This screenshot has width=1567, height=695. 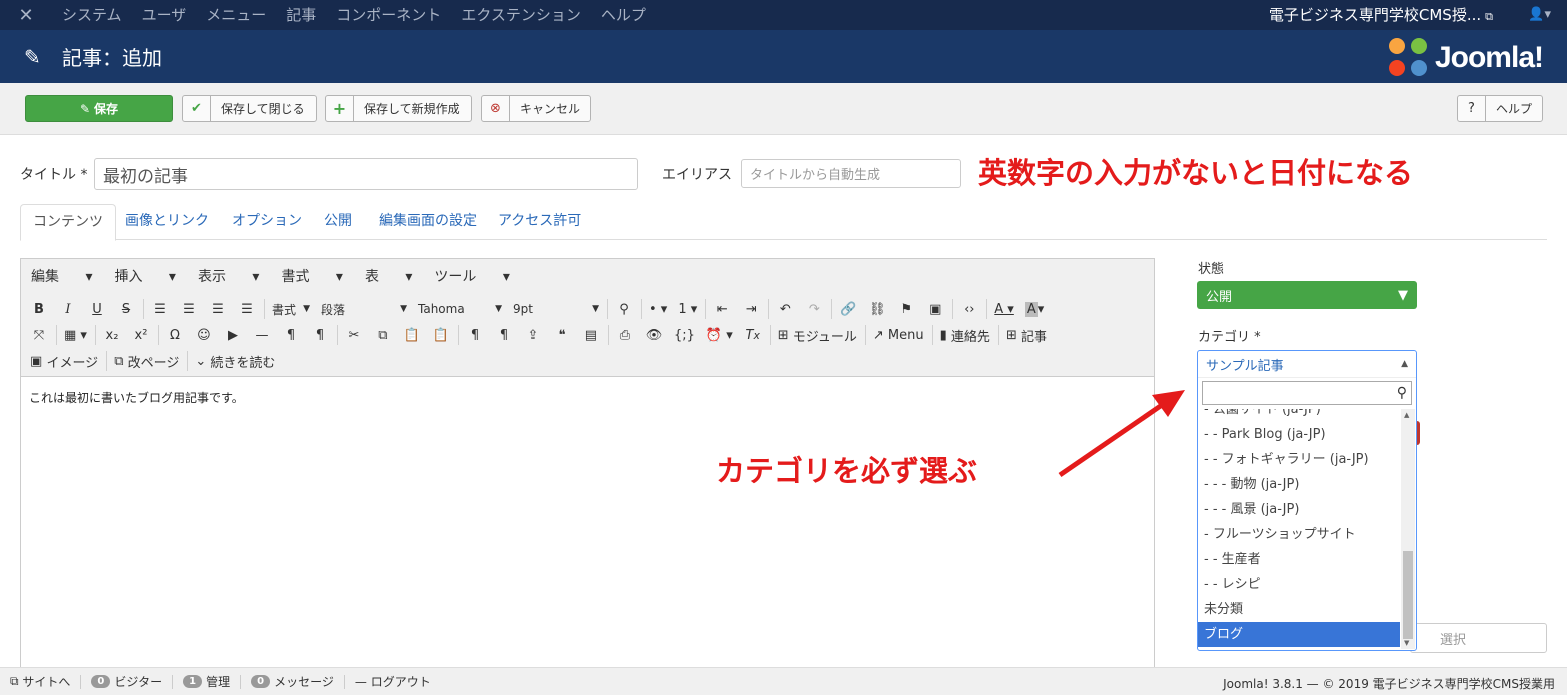 I want to click on insert-datetime-icon: ⏰ ▾, so click(x=719, y=335).